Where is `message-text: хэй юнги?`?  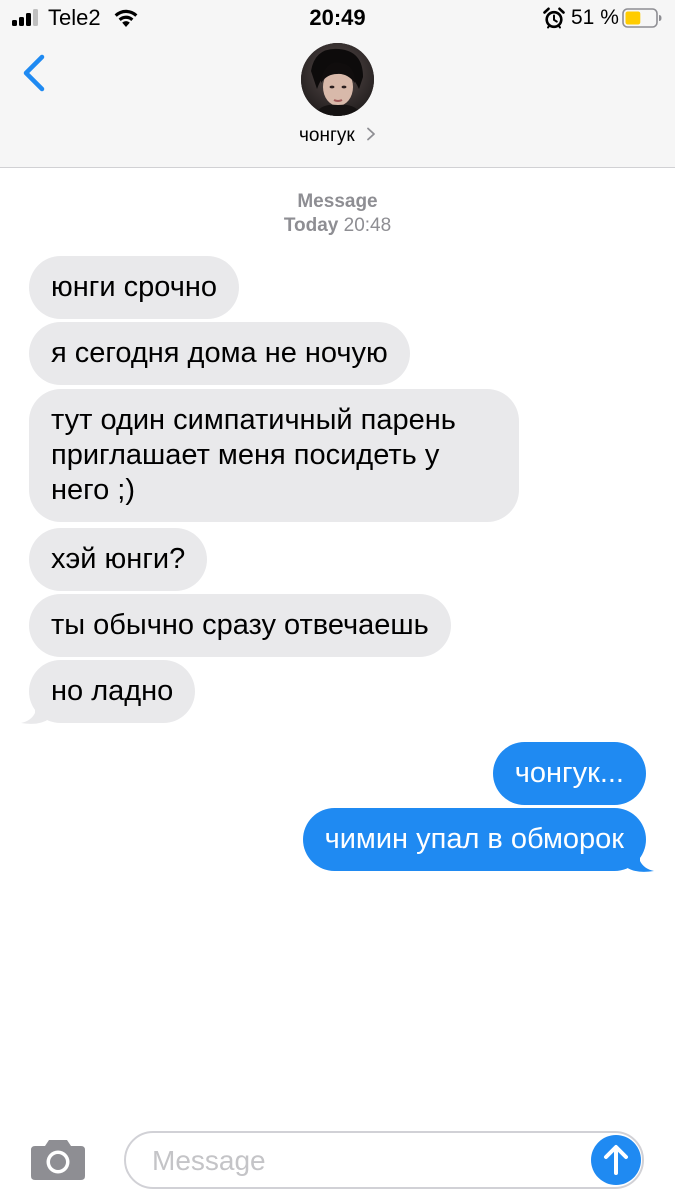
message-text: хэй юнги? is located at coordinates (118, 559).